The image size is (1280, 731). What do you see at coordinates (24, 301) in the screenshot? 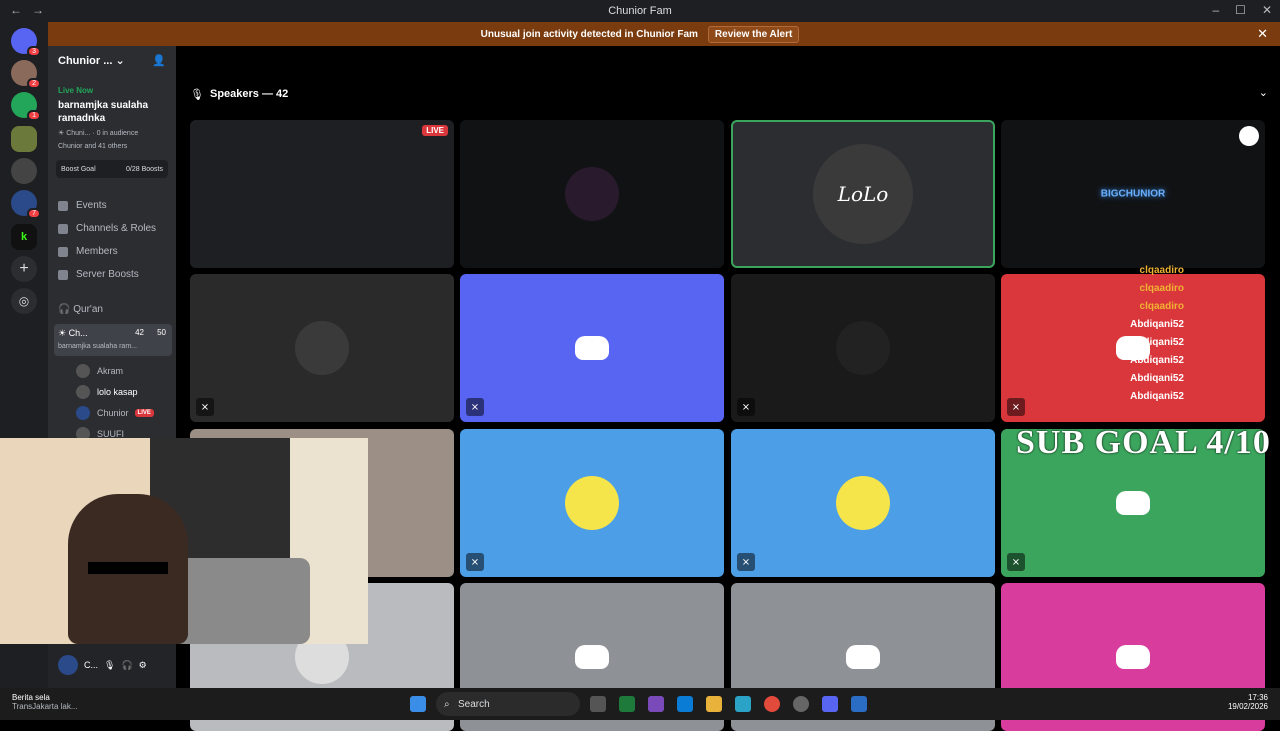
I see `discover-icon: ◎` at bounding box center [24, 301].